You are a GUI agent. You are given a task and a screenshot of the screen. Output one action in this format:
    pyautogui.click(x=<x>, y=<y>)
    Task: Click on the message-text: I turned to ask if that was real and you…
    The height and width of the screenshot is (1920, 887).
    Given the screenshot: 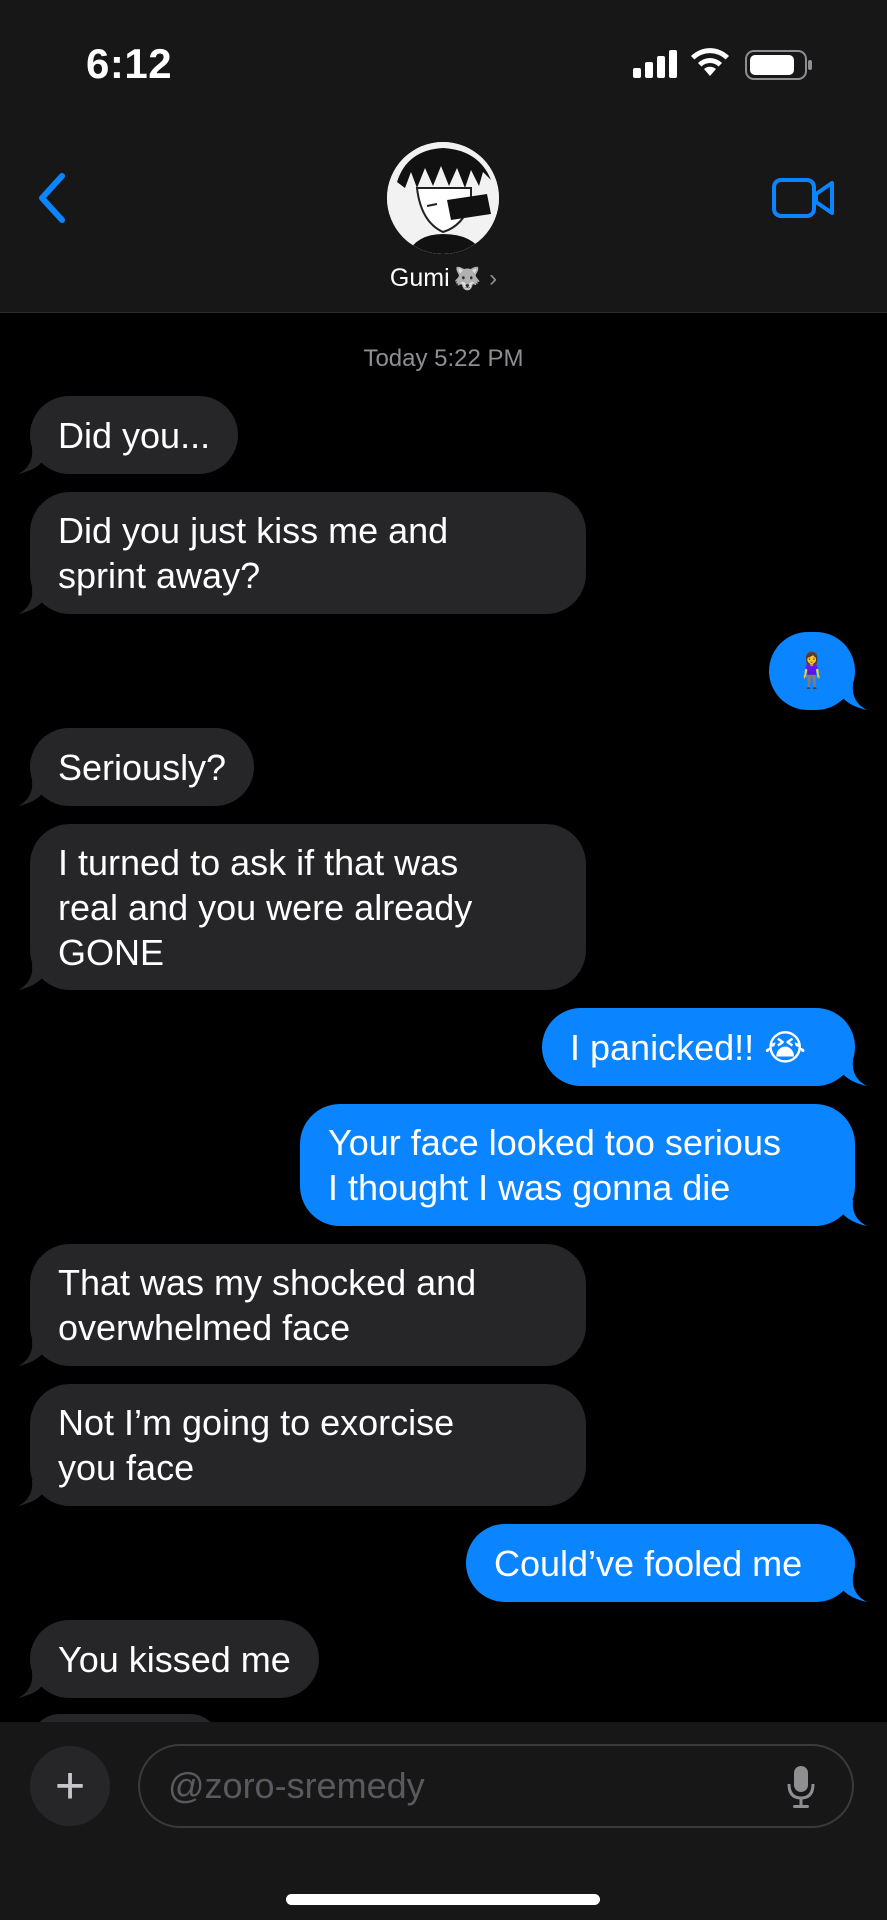 What is the action you would take?
    pyautogui.click(x=265, y=907)
    